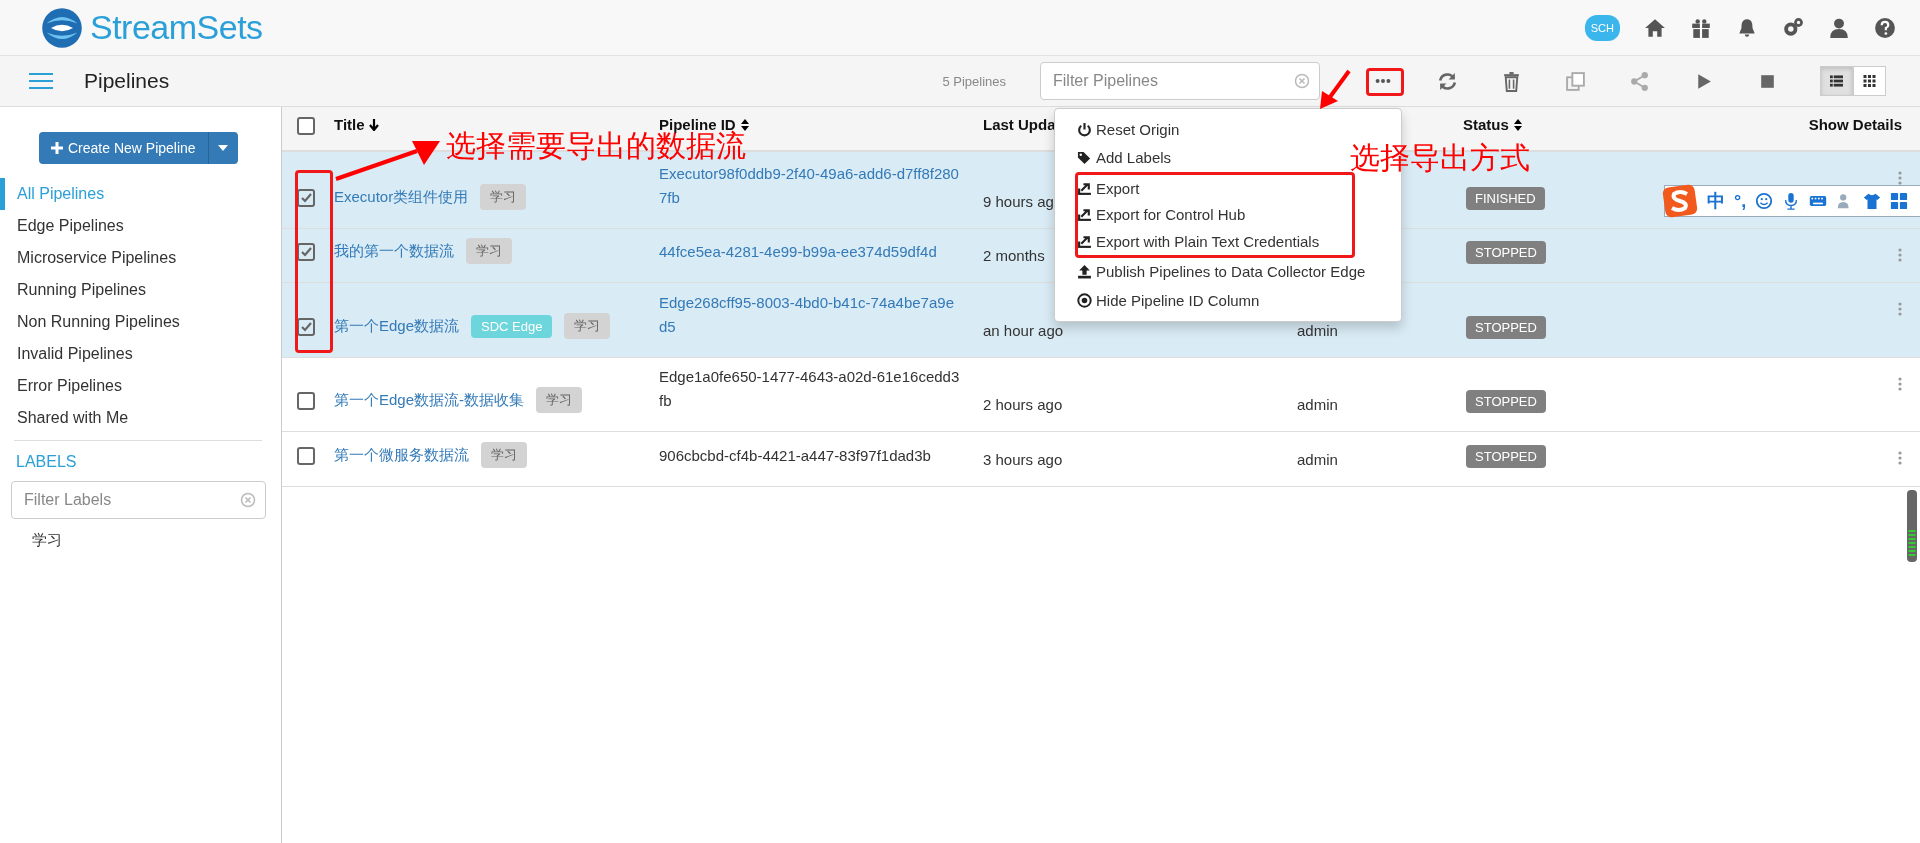 This screenshot has width=1920, height=843. What do you see at coordinates (1575, 81) in the screenshot?
I see `copy-icon` at bounding box center [1575, 81].